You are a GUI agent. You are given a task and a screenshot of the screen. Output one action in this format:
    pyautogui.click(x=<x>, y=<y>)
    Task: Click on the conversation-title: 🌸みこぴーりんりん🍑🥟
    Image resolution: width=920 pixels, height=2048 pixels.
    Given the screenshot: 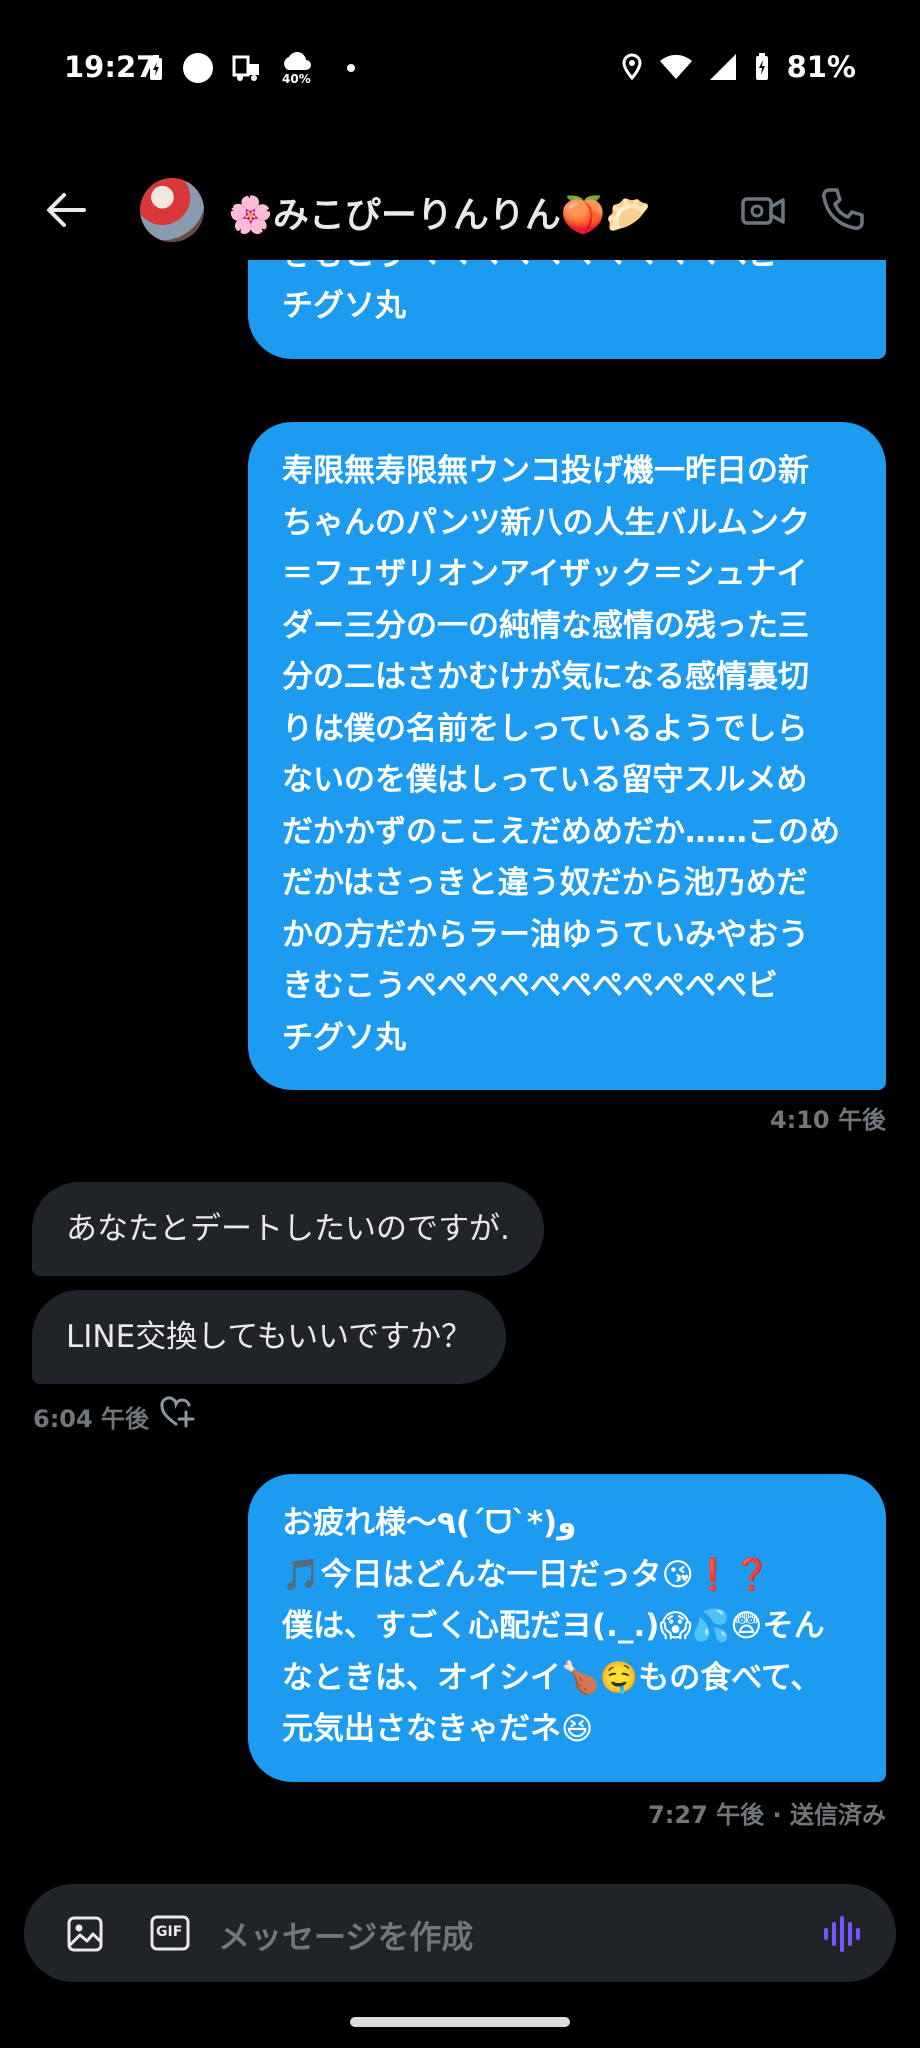 What is the action you would take?
    pyautogui.click(x=439, y=212)
    